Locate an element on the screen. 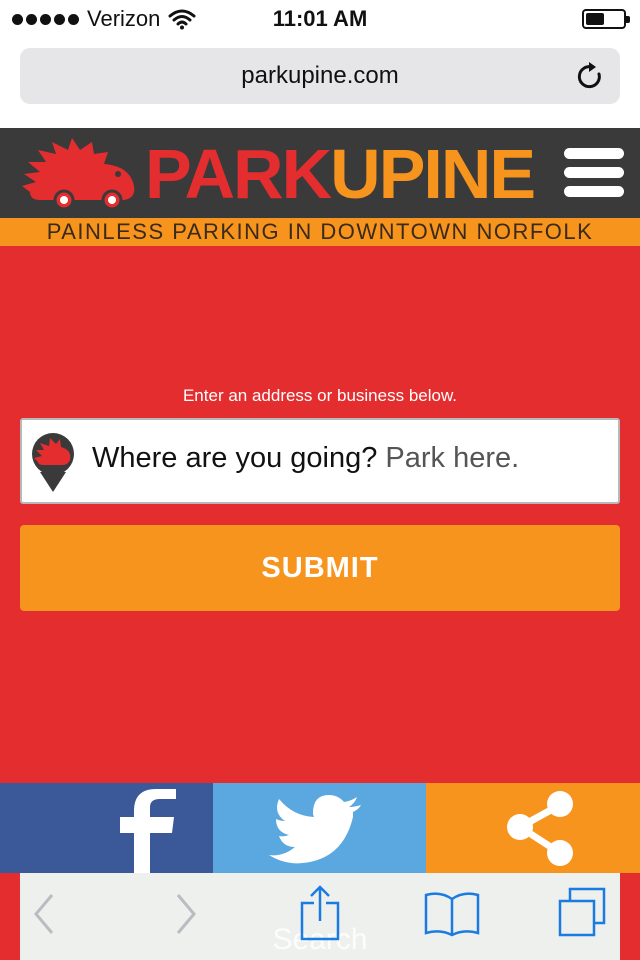  twitter-icon is located at coordinates (315, 829).